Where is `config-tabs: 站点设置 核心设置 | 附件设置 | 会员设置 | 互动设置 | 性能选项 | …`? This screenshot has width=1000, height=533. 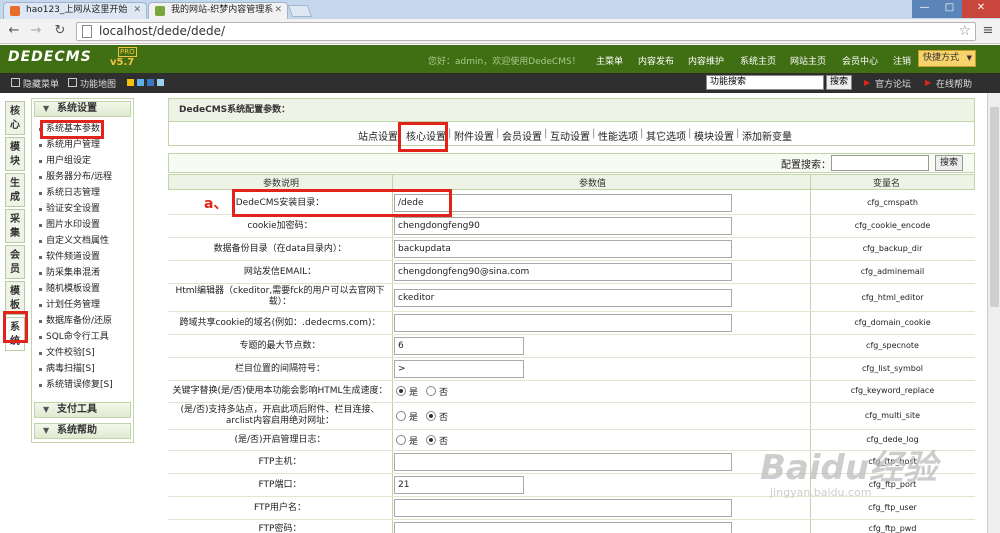
config-tabs: 站点设置 核心设置 | 附件设置 | 会员设置 | 互动设置 | 性能选项 | … is located at coordinates (571, 134).